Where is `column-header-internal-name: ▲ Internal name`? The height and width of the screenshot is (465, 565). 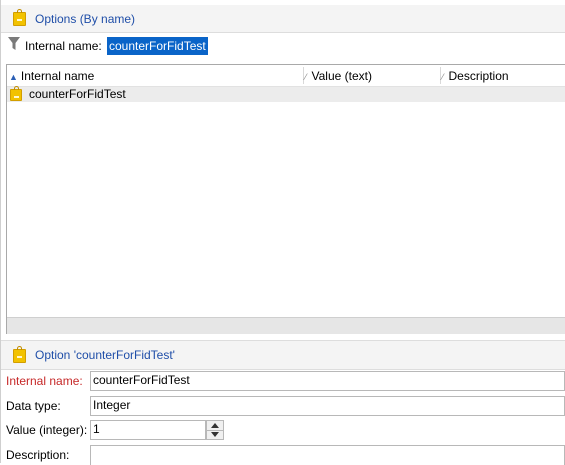 column-header-internal-name: ▲ Internal name is located at coordinates (51, 76).